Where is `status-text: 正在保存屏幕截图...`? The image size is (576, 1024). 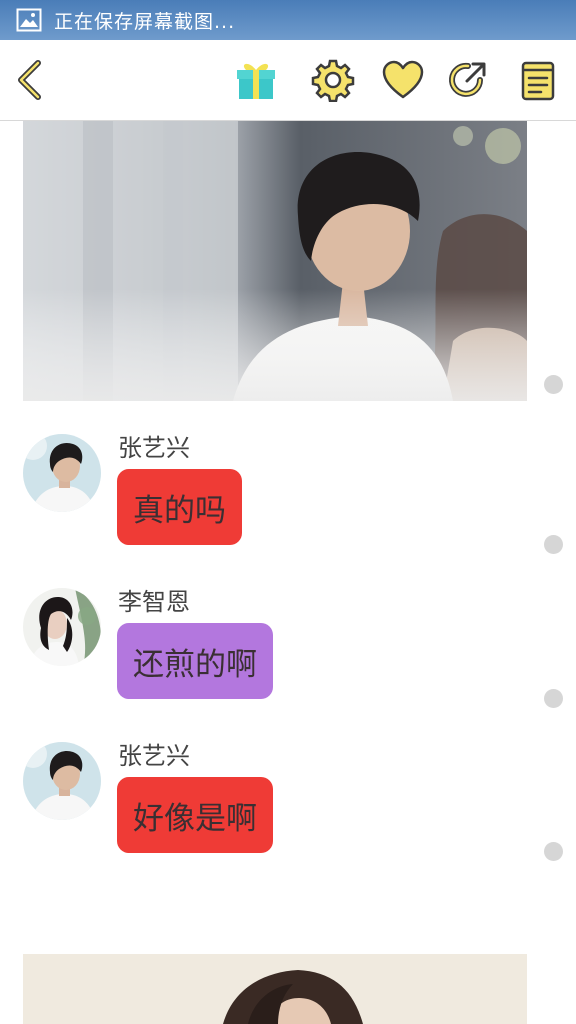
status-text: 正在保存屏幕截图... is located at coordinates (145, 21).